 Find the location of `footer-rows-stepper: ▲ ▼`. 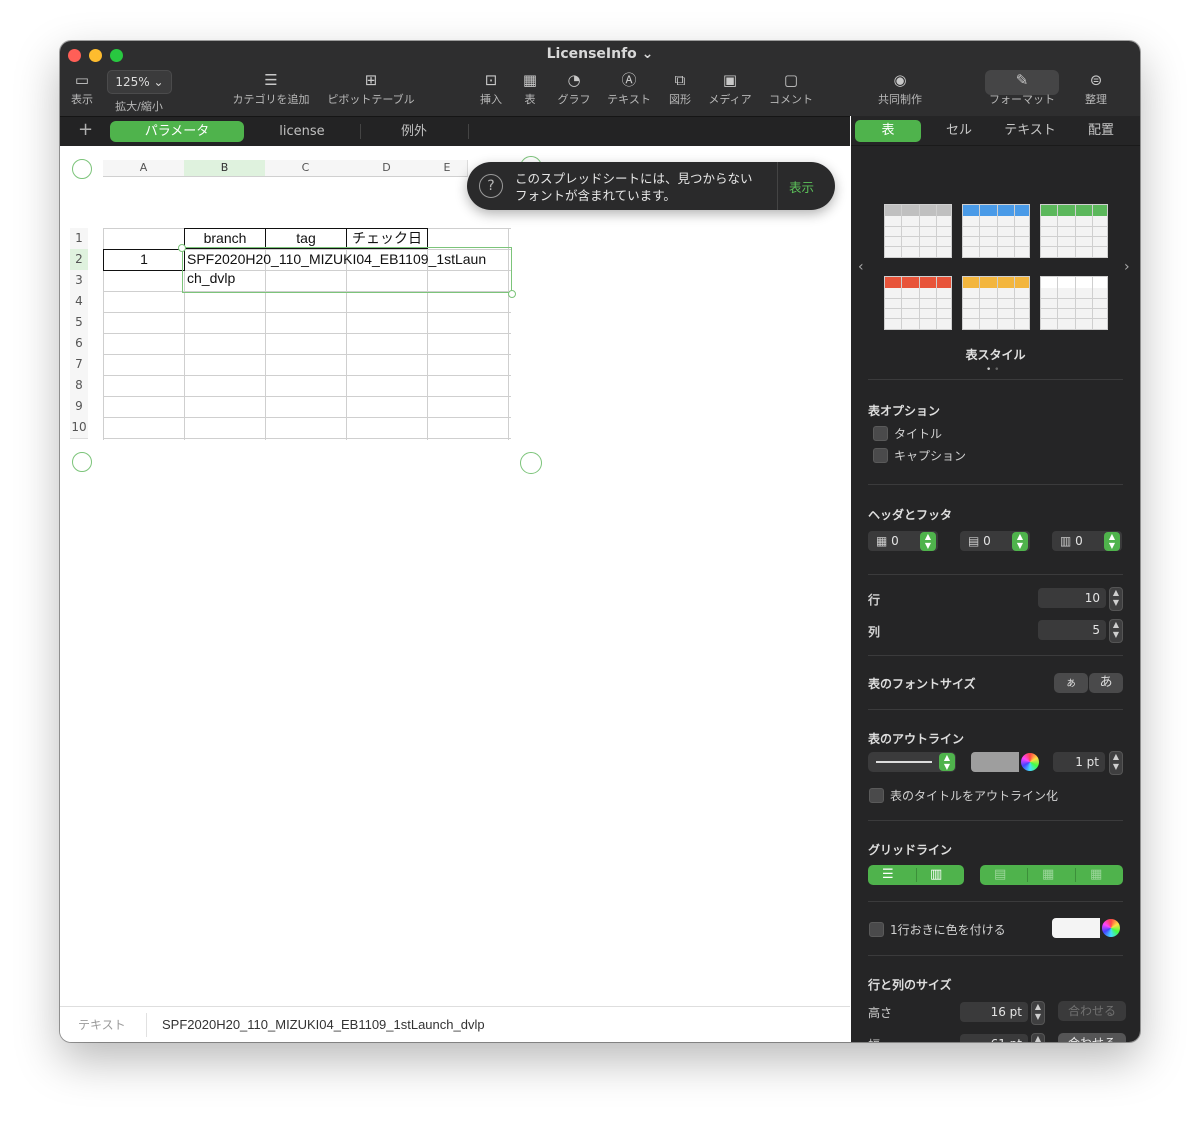

footer-rows-stepper: ▲ ▼ is located at coordinates (1112, 541).